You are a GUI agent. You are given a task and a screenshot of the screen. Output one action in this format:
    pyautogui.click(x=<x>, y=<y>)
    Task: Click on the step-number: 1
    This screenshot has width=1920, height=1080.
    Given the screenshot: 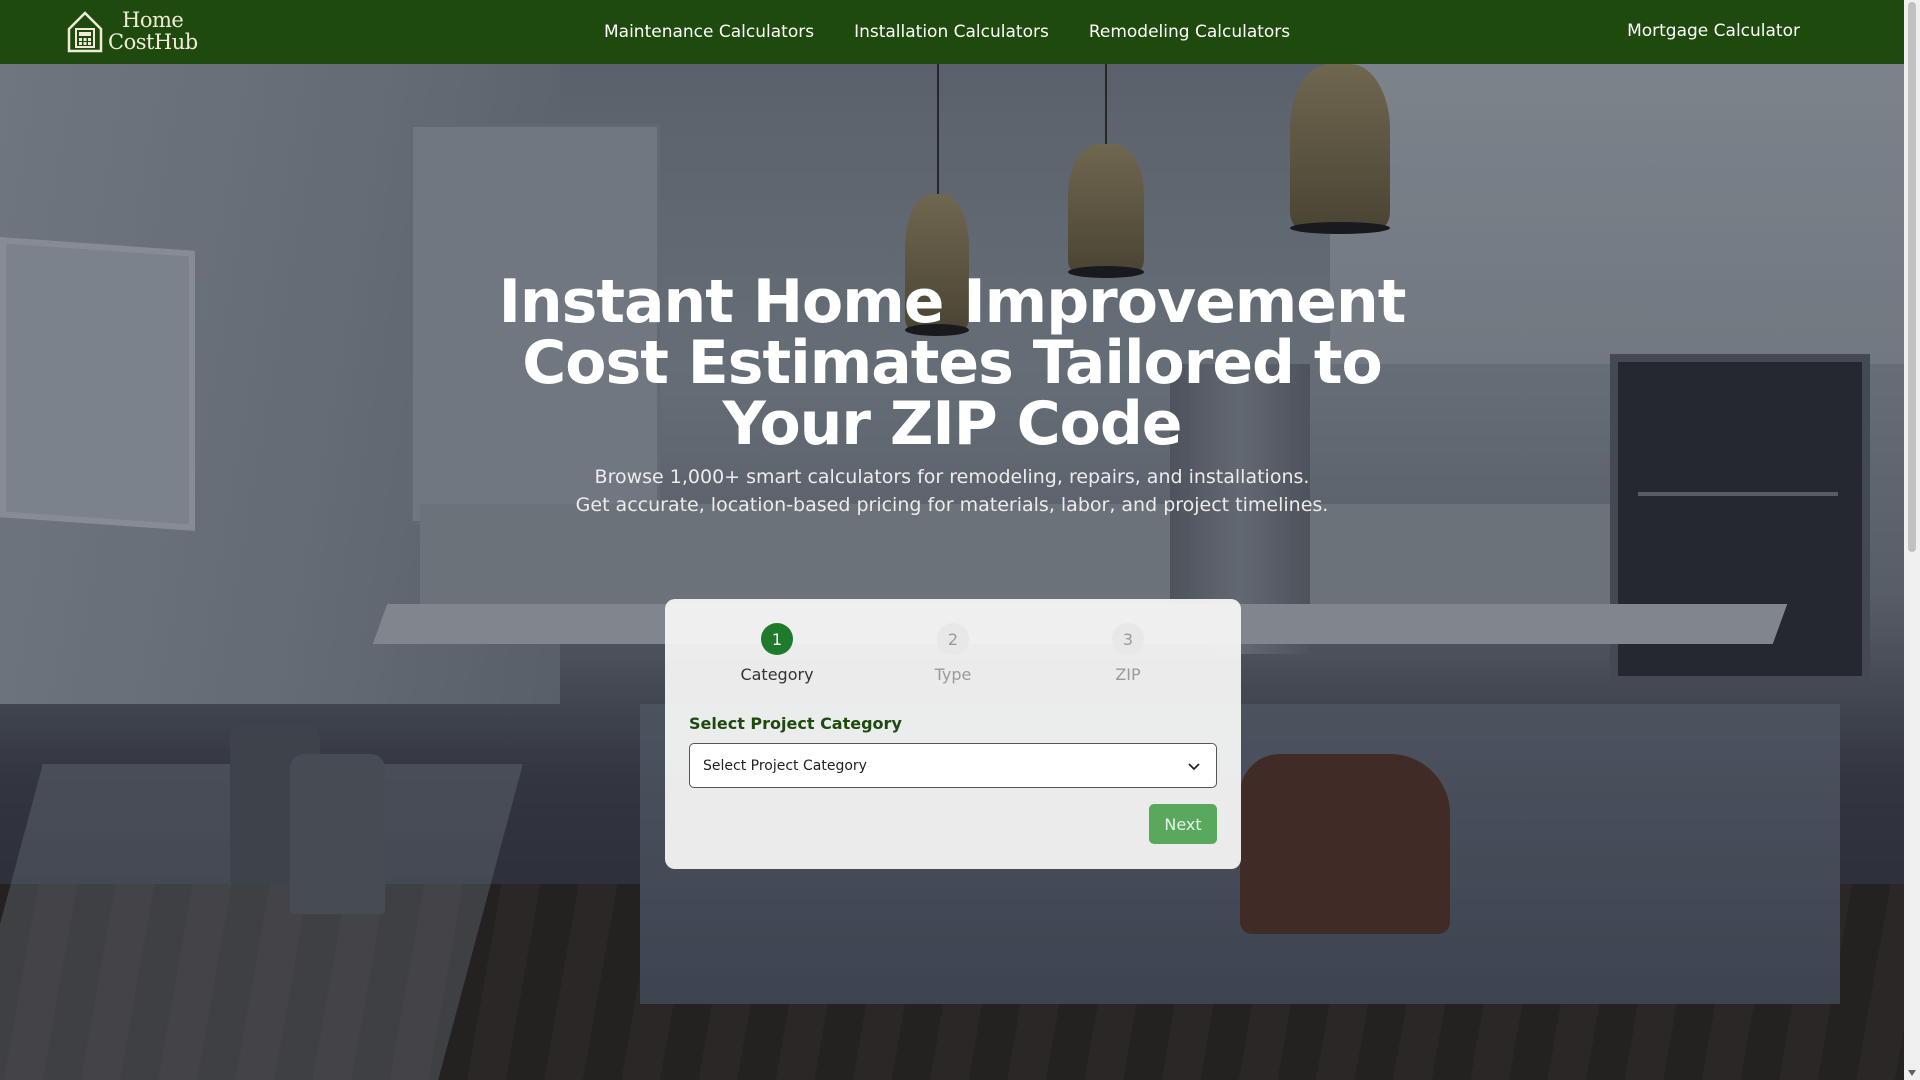 What is the action you would take?
    pyautogui.click(x=777, y=639)
    